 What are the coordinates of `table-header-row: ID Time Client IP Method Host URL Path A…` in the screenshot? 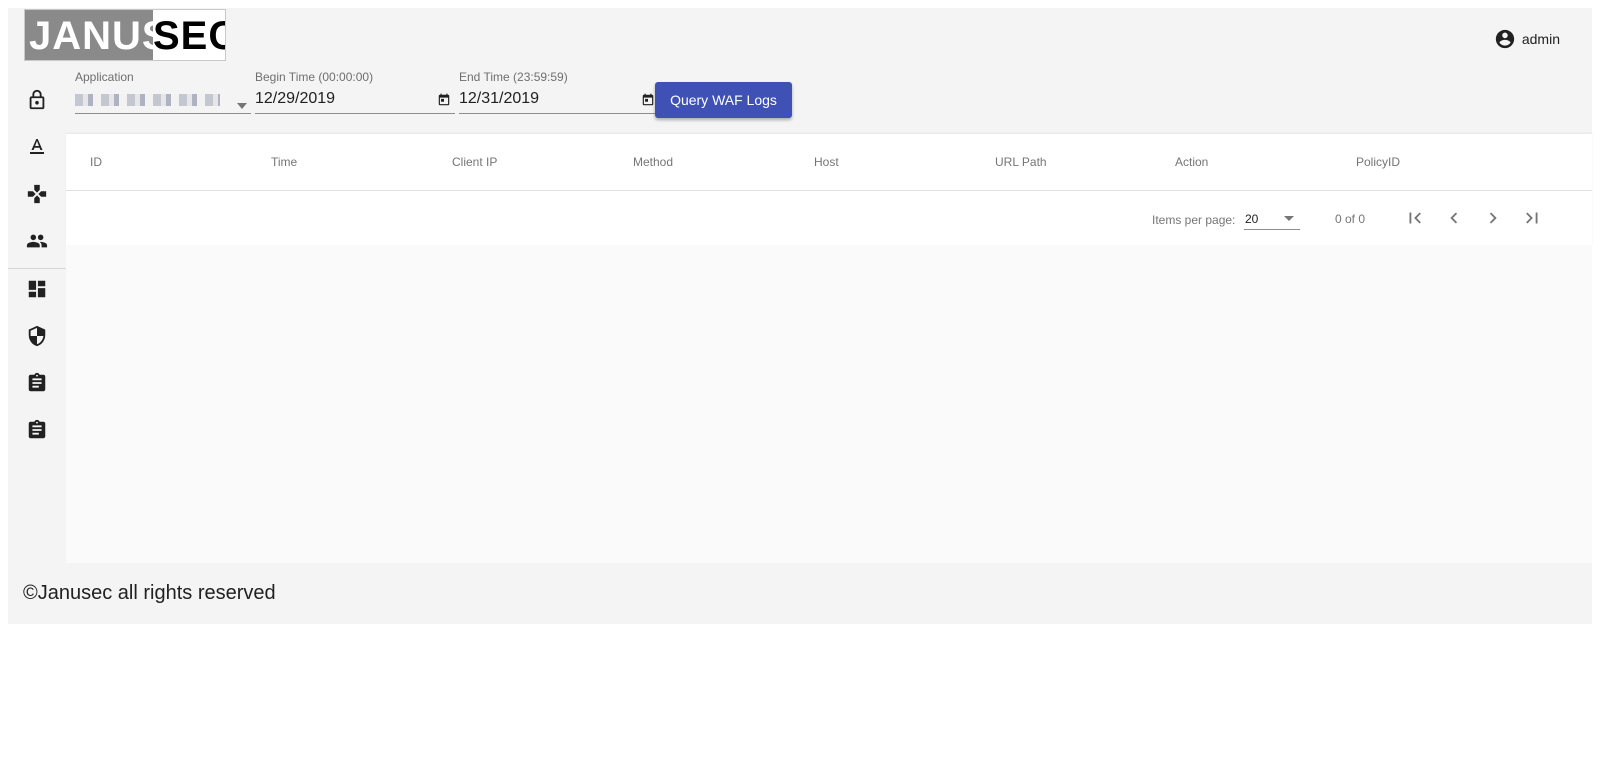 It's located at (829, 162).